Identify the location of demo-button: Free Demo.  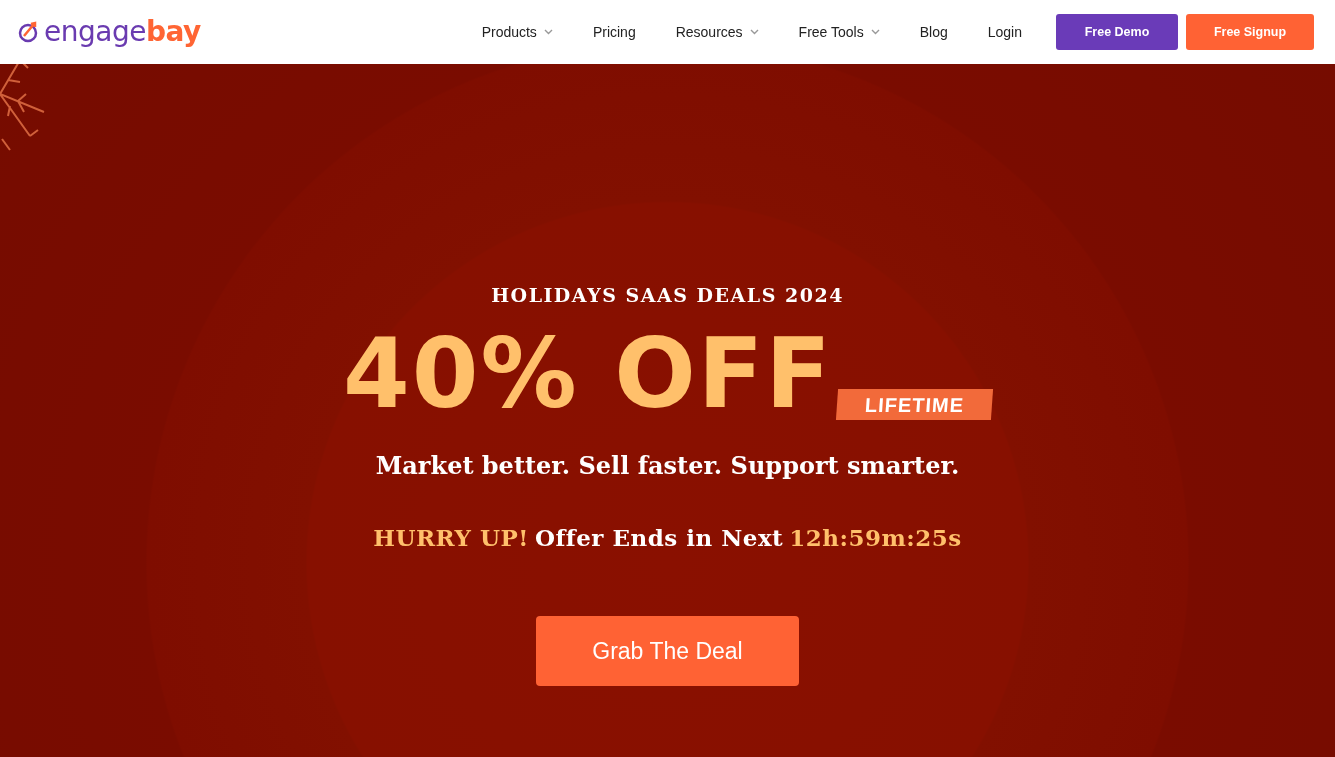
(1117, 32).